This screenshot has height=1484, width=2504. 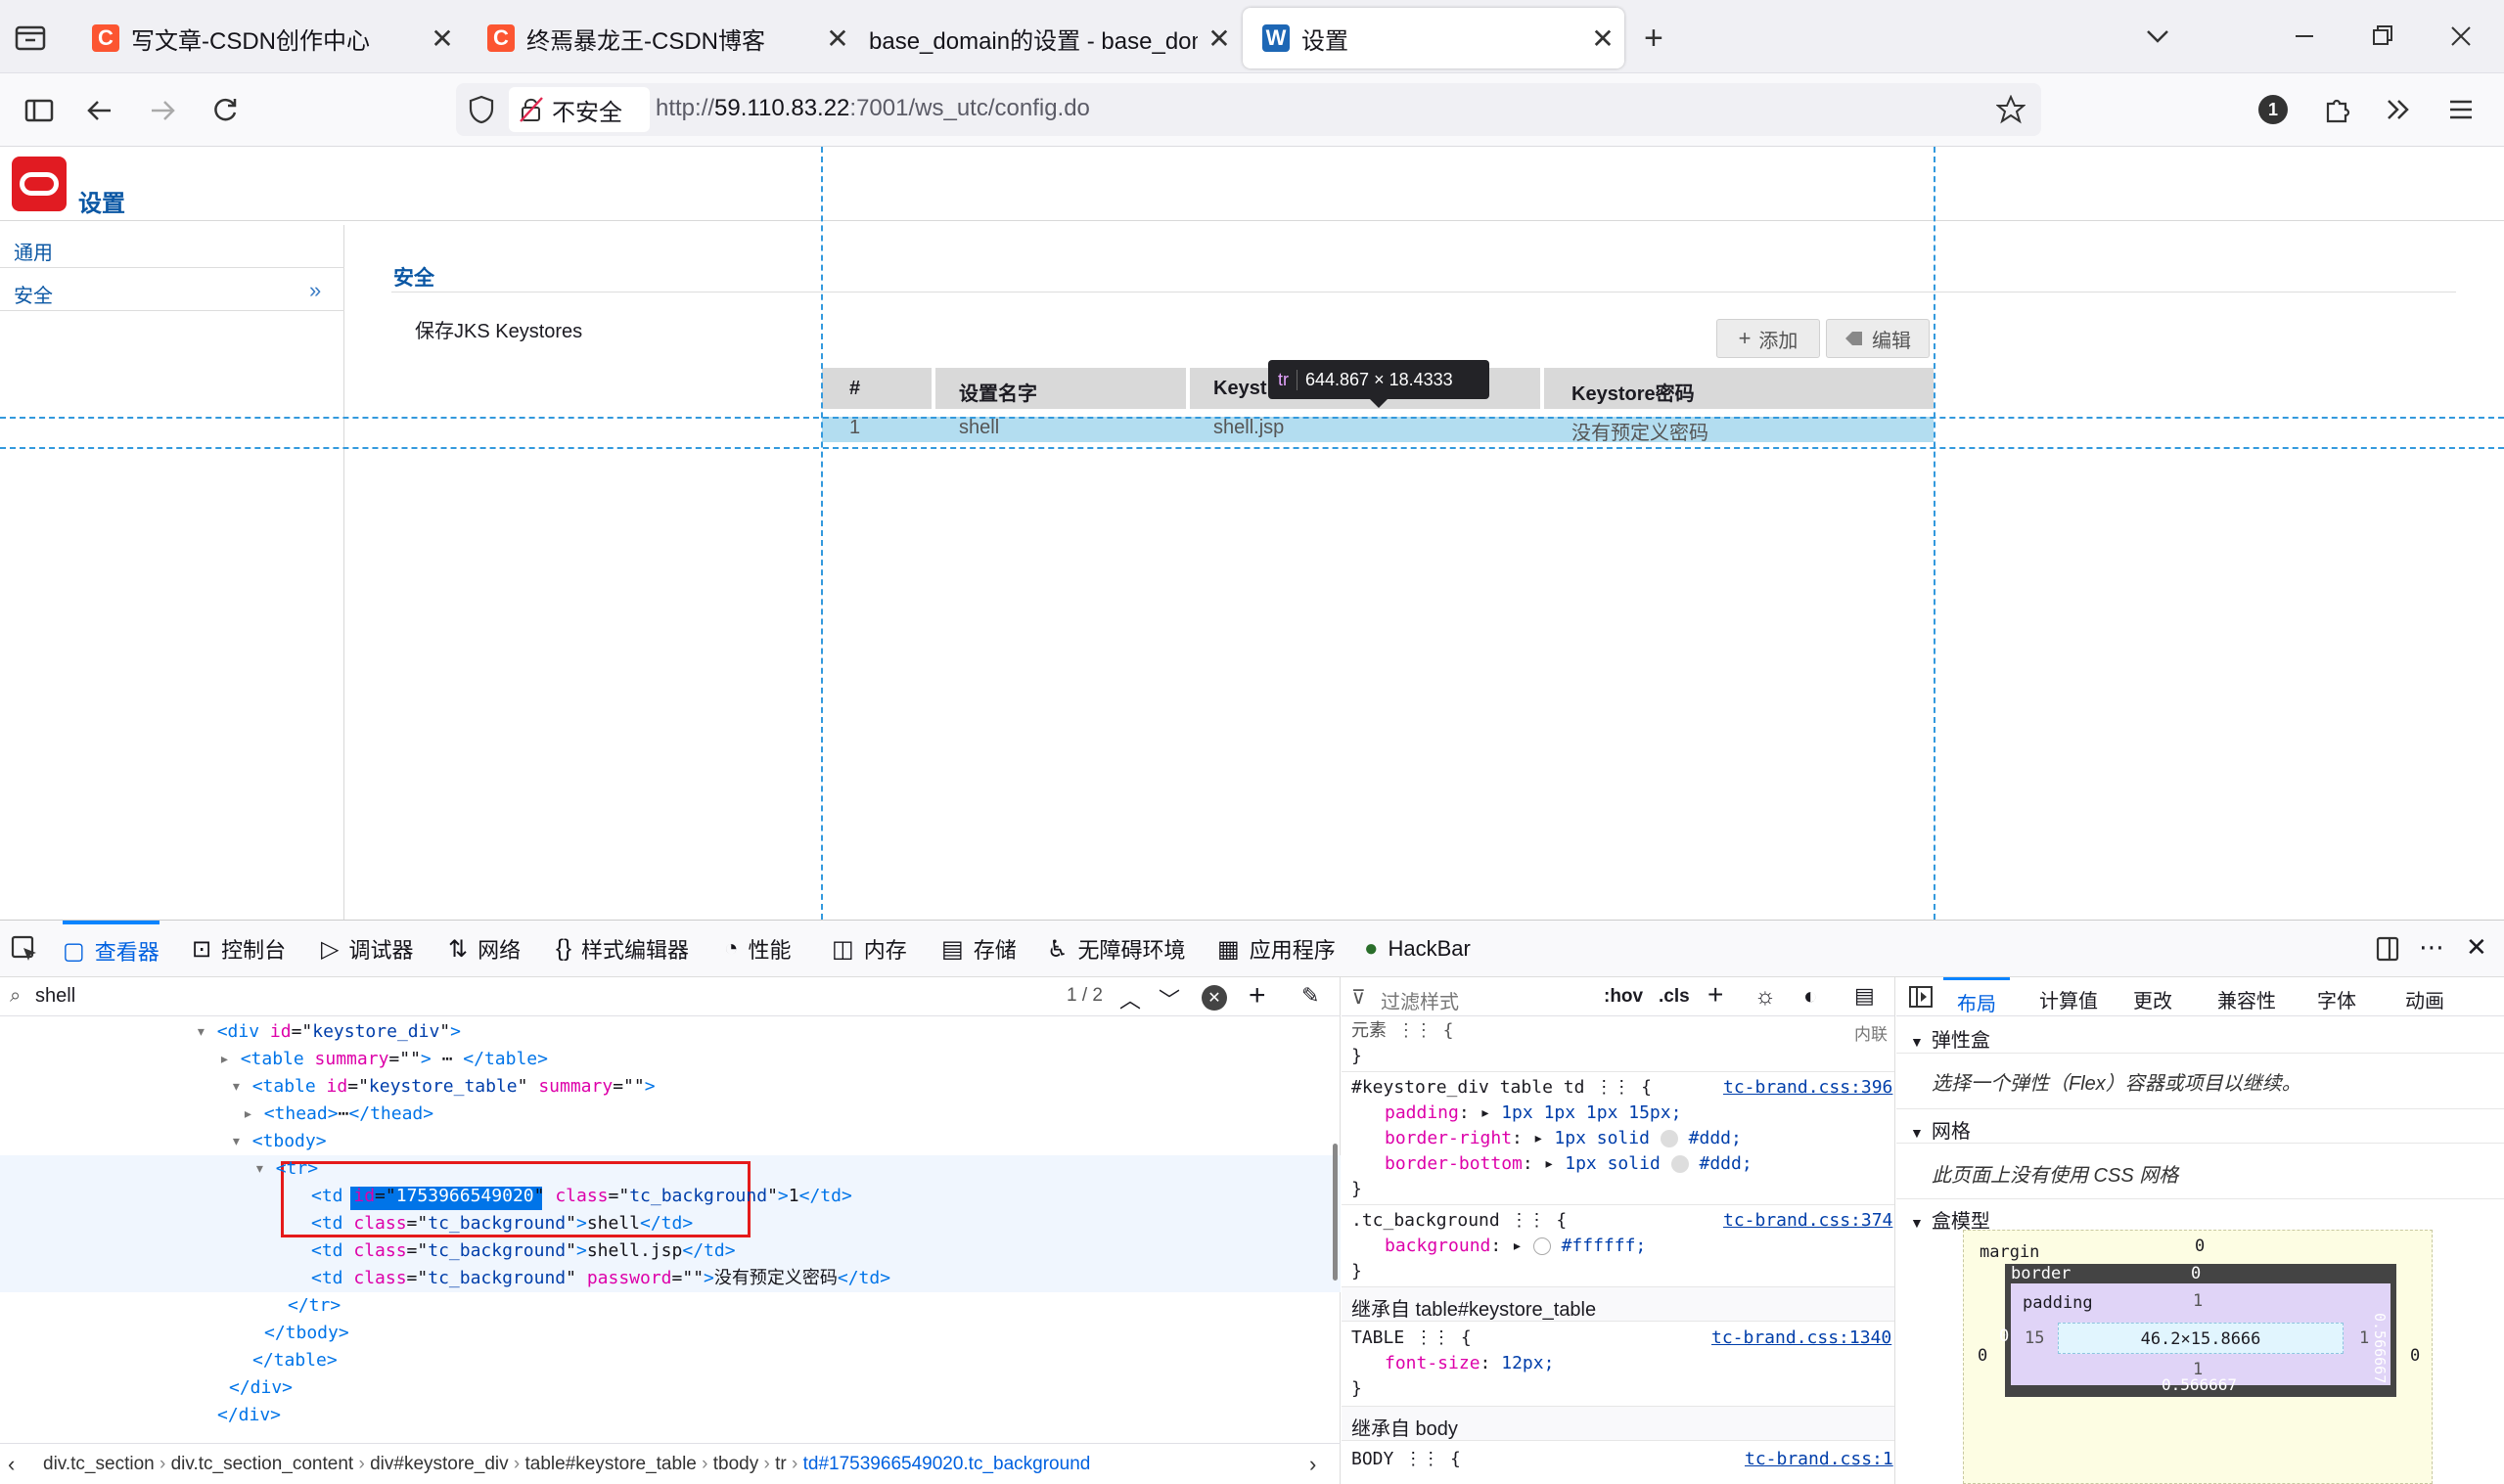 I want to click on sidebar-item-general: 通用, so click(x=172, y=246).